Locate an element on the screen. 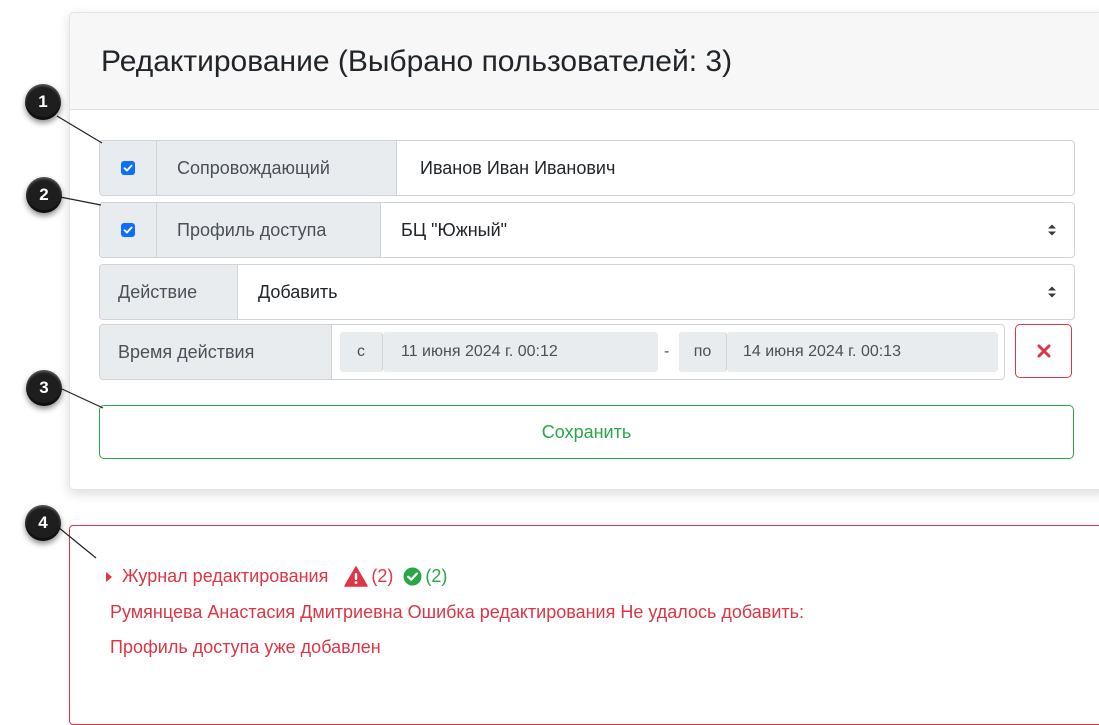 The image size is (1099, 725). callout-badge-1: 1 is located at coordinates (43, 102).